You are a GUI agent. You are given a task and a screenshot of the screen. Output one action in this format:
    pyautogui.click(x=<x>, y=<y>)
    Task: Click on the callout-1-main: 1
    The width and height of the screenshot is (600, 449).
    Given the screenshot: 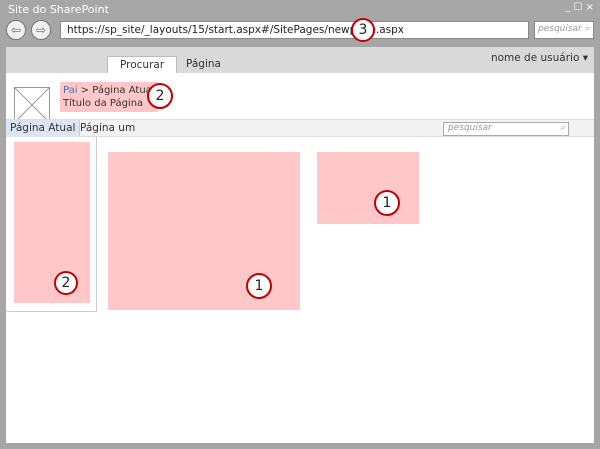 What is the action you would take?
    pyautogui.click(x=259, y=286)
    